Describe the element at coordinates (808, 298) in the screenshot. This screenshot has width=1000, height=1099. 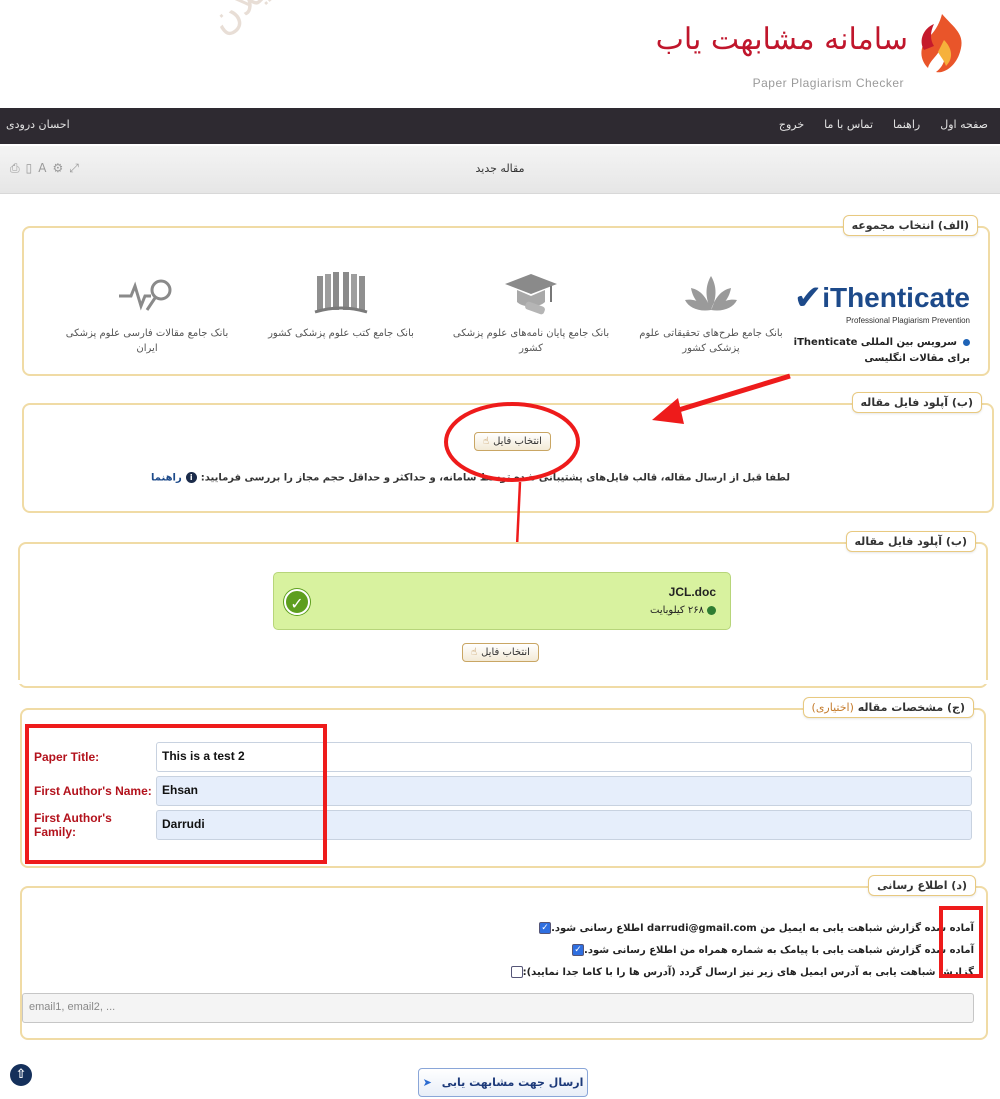
I see `checkmark-icon: ✔` at that location.